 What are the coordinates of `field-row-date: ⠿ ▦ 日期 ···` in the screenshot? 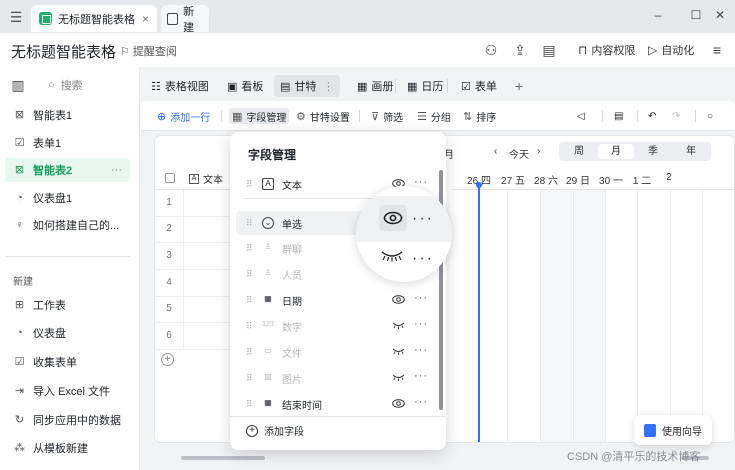 It's located at (338, 300).